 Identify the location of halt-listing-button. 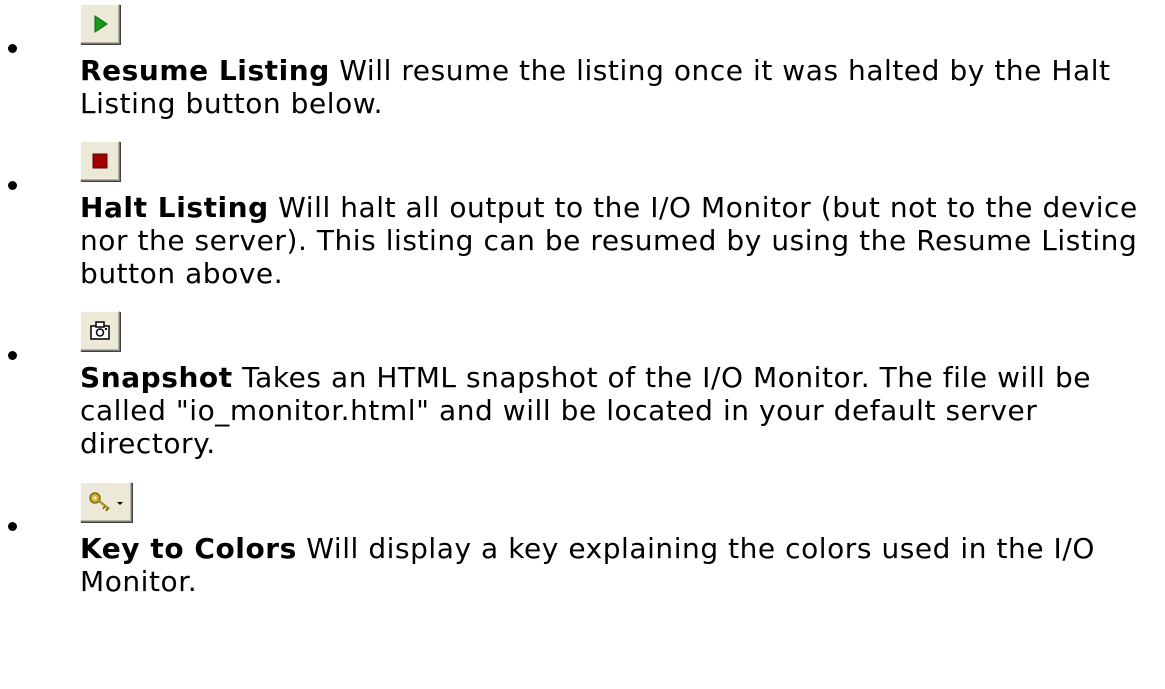
(100, 161).